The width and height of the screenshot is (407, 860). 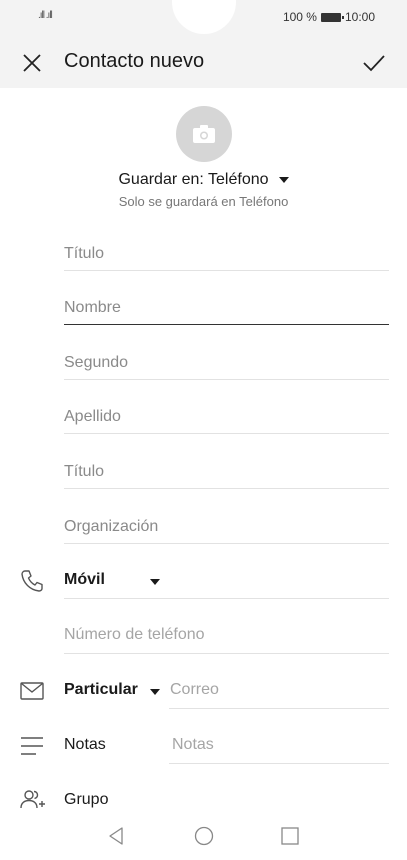 I want to click on phone-icon, so click(x=32, y=581).